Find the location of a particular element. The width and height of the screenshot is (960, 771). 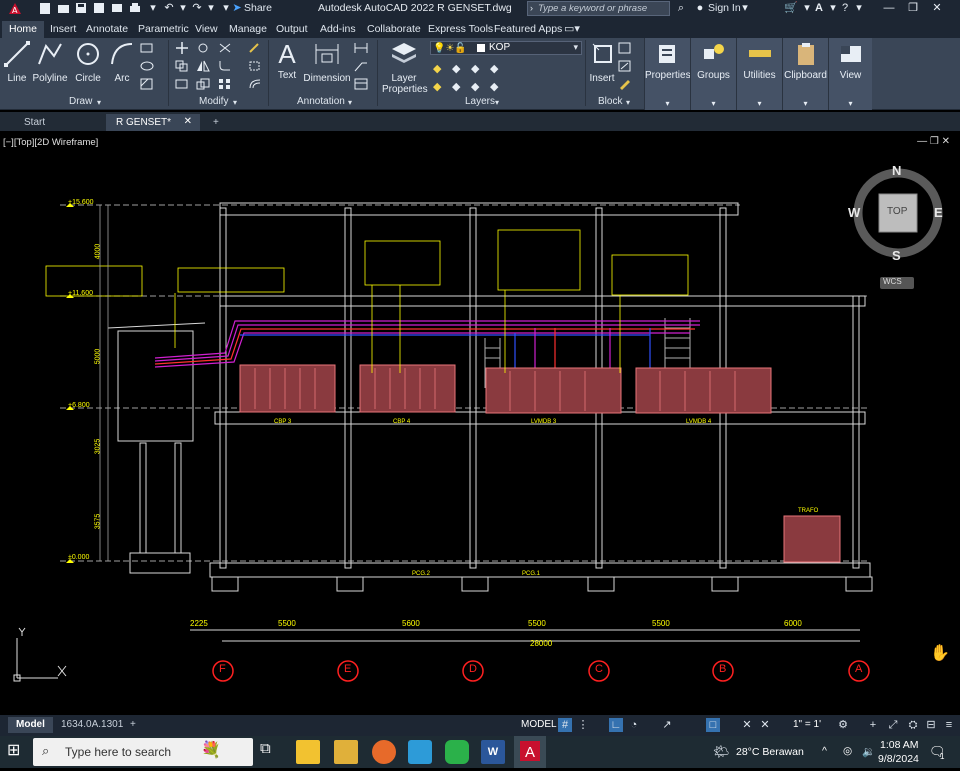

trim-icon is located at coordinates (225, 48).